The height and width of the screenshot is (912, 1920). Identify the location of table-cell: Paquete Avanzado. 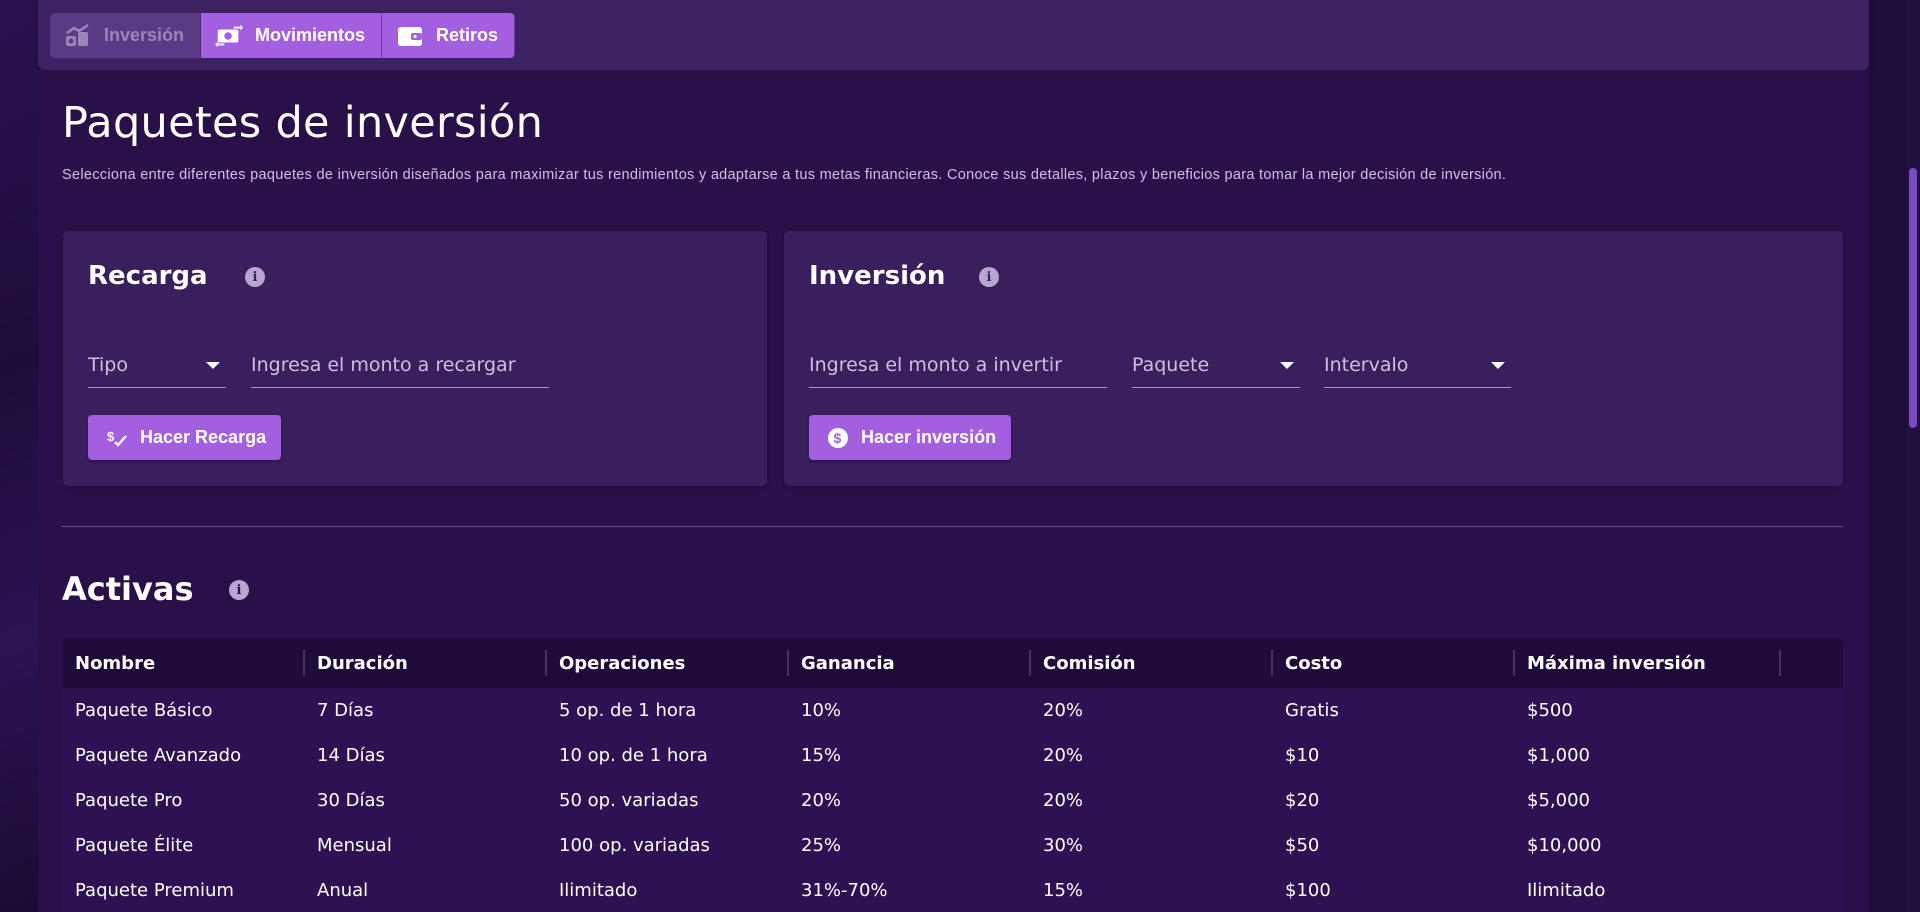
(158, 755).